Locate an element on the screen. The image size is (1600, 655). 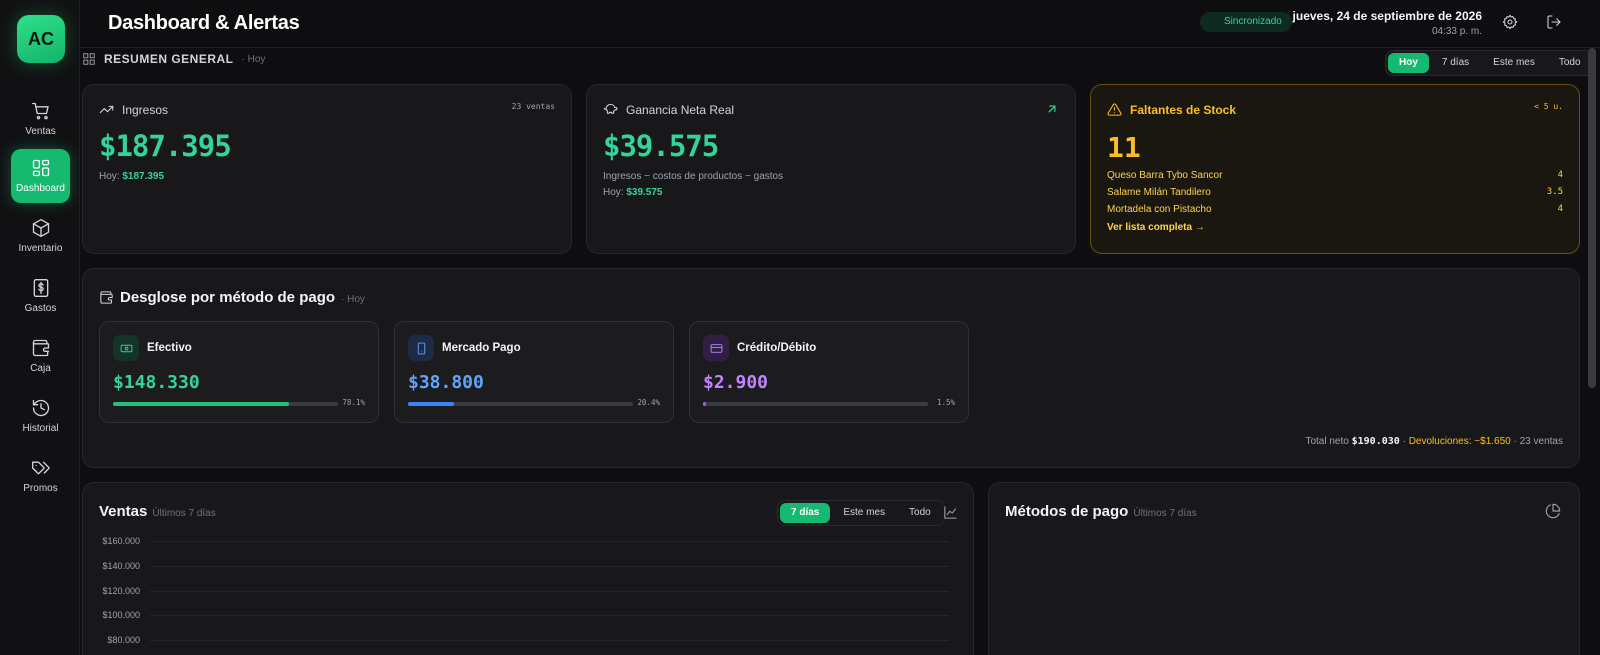
sales-range-7-dias: 7 días is located at coordinates (805, 513).